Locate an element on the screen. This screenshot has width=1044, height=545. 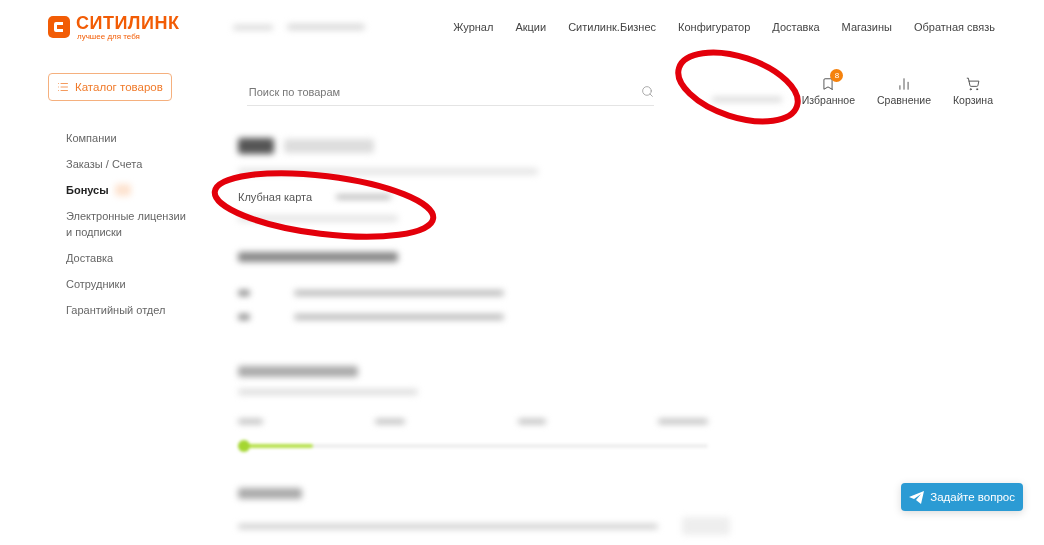
header-action: Сравнение is located at coordinates (904, 87).